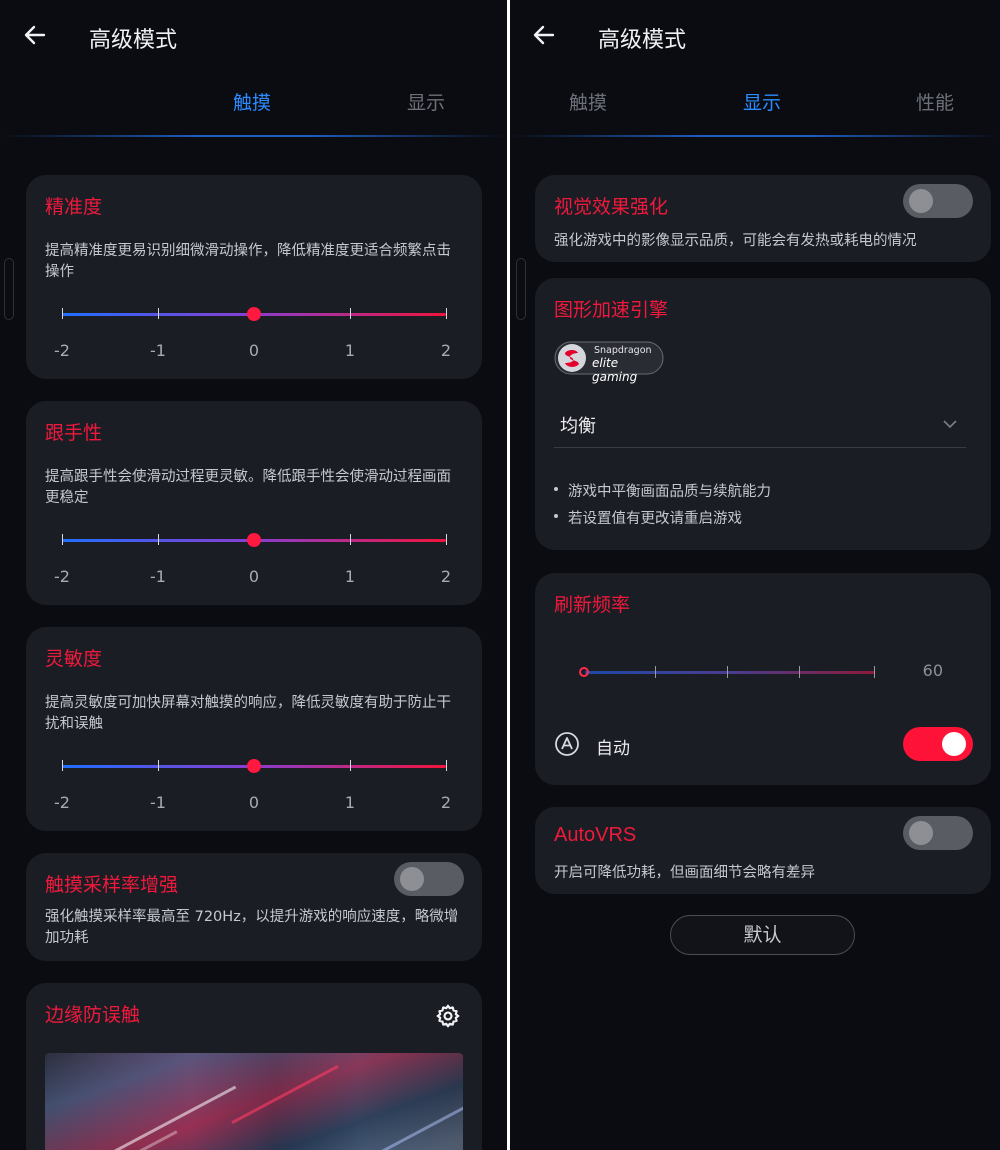 The image size is (1000, 1150). Describe the element at coordinates (567, 744) in the screenshot. I see `auto-mode-icon` at that location.